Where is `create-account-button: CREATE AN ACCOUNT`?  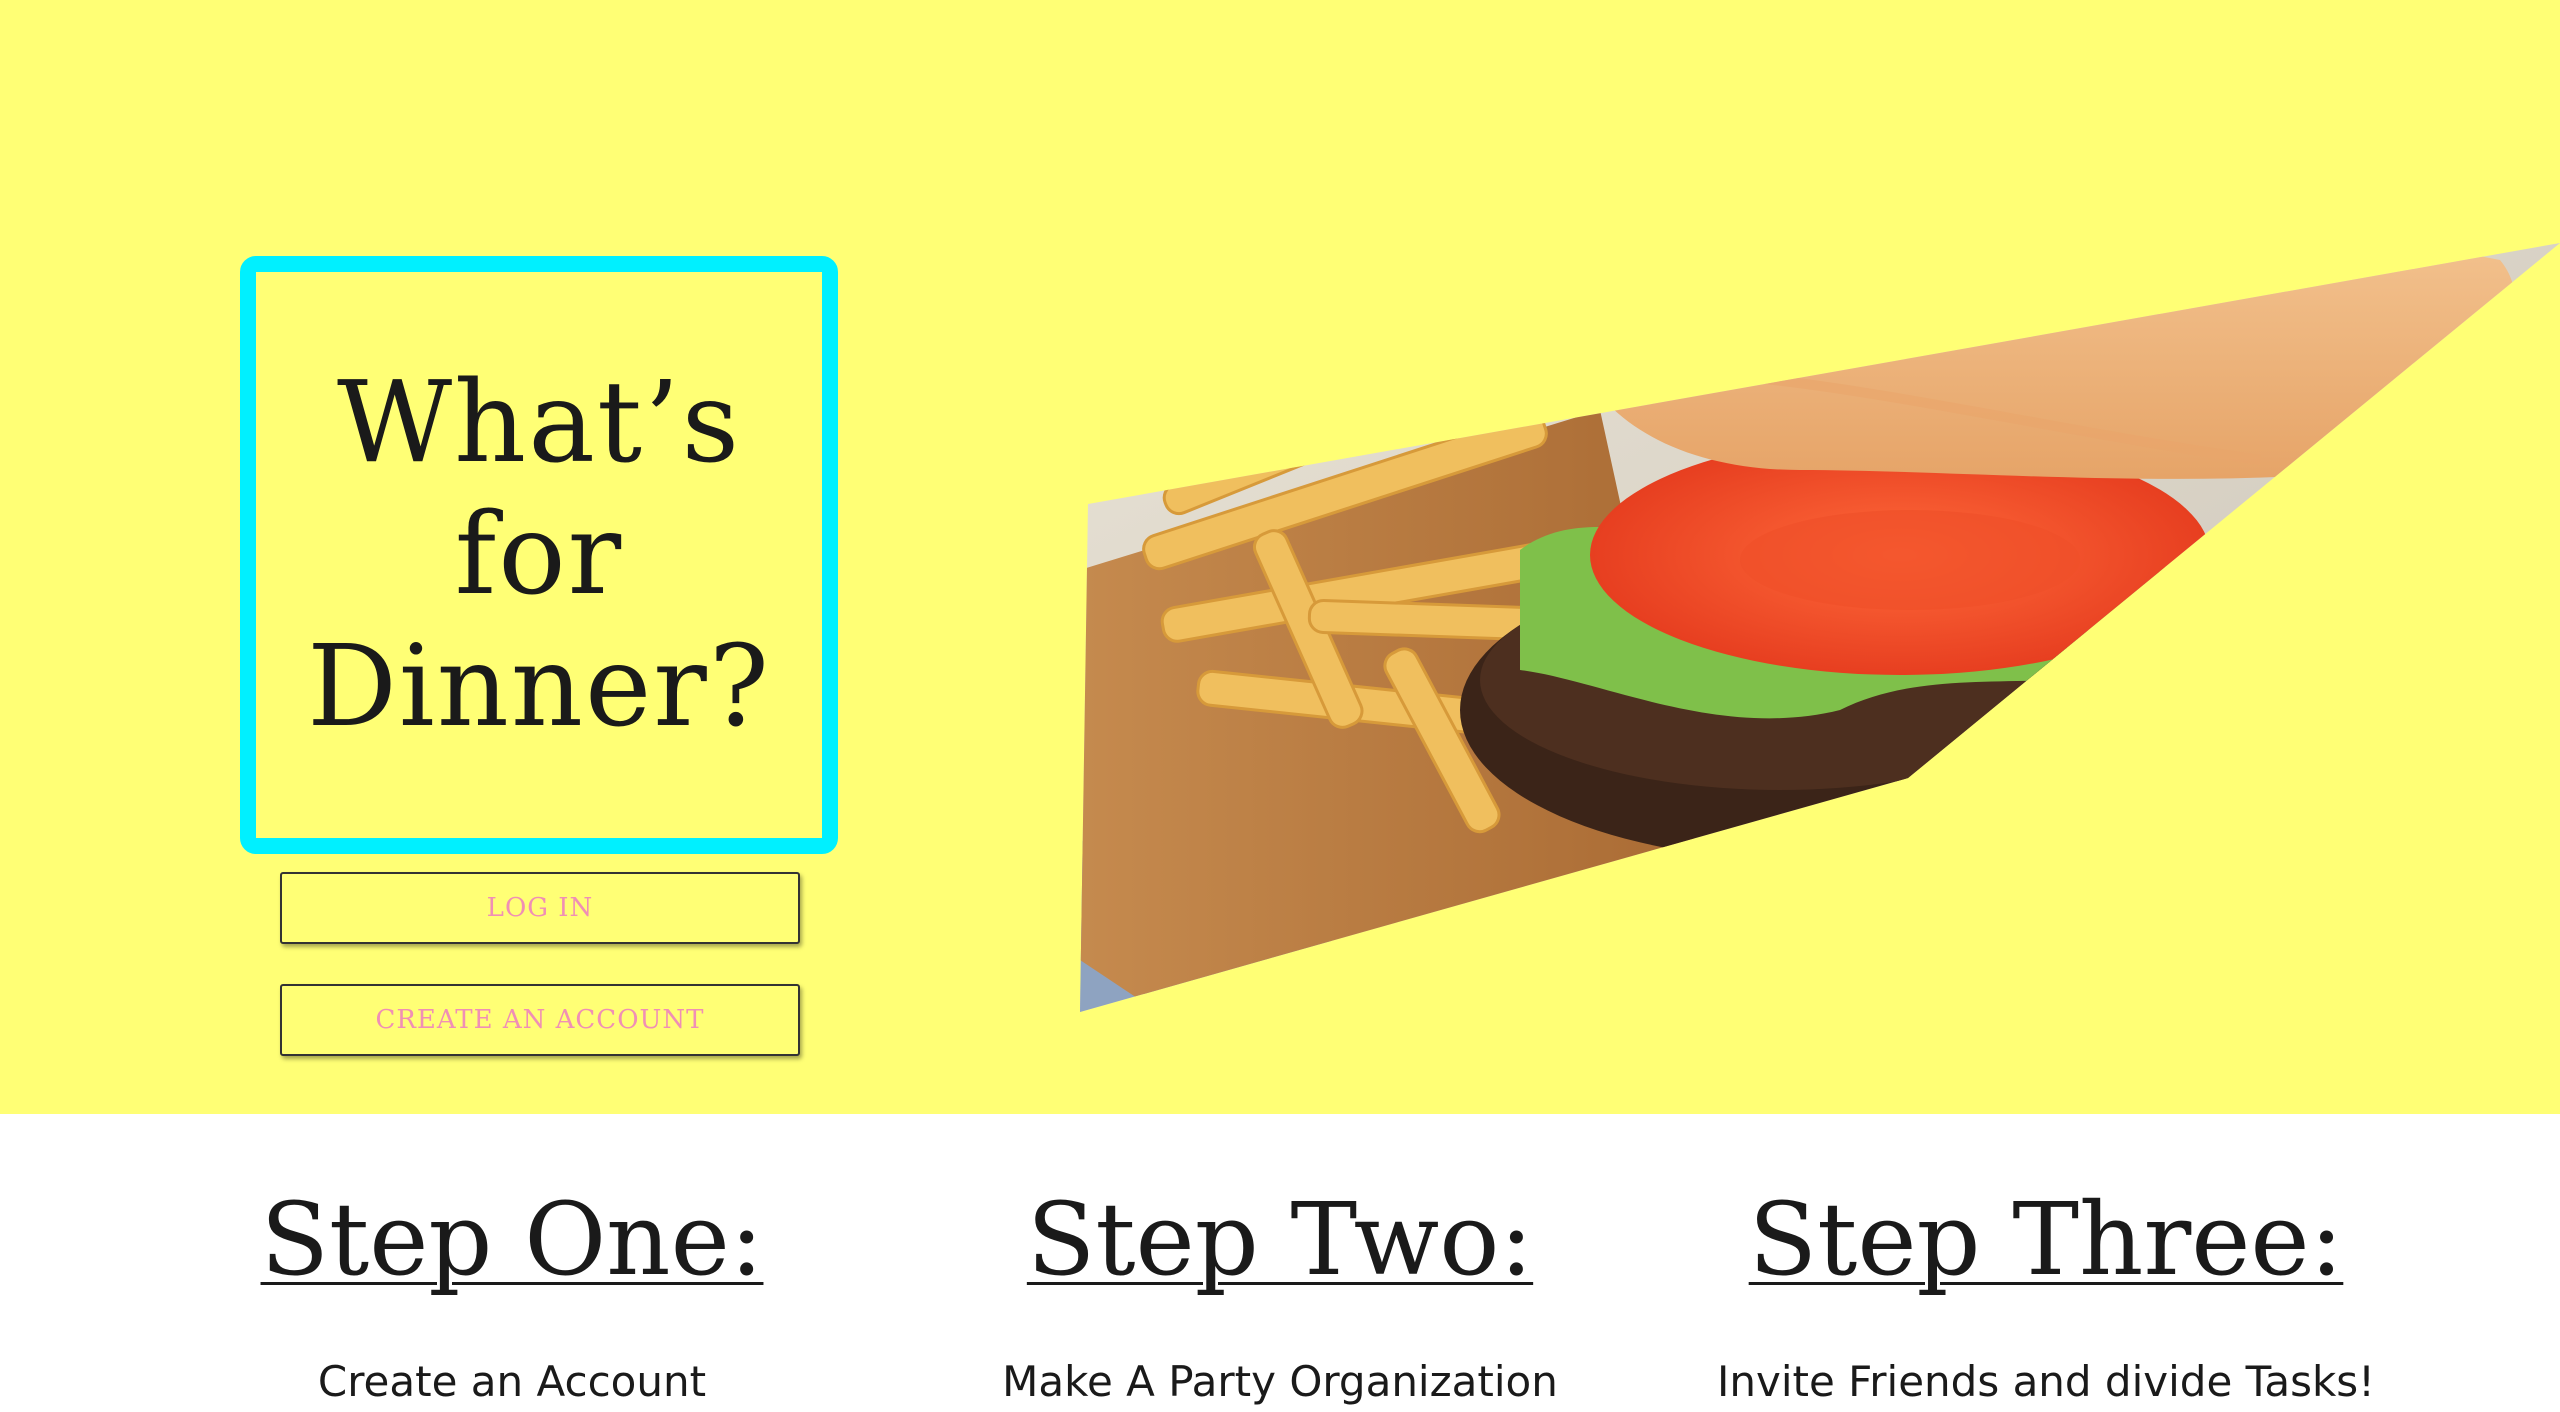
create-account-button: CREATE AN ACCOUNT is located at coordinates (540, 1020).